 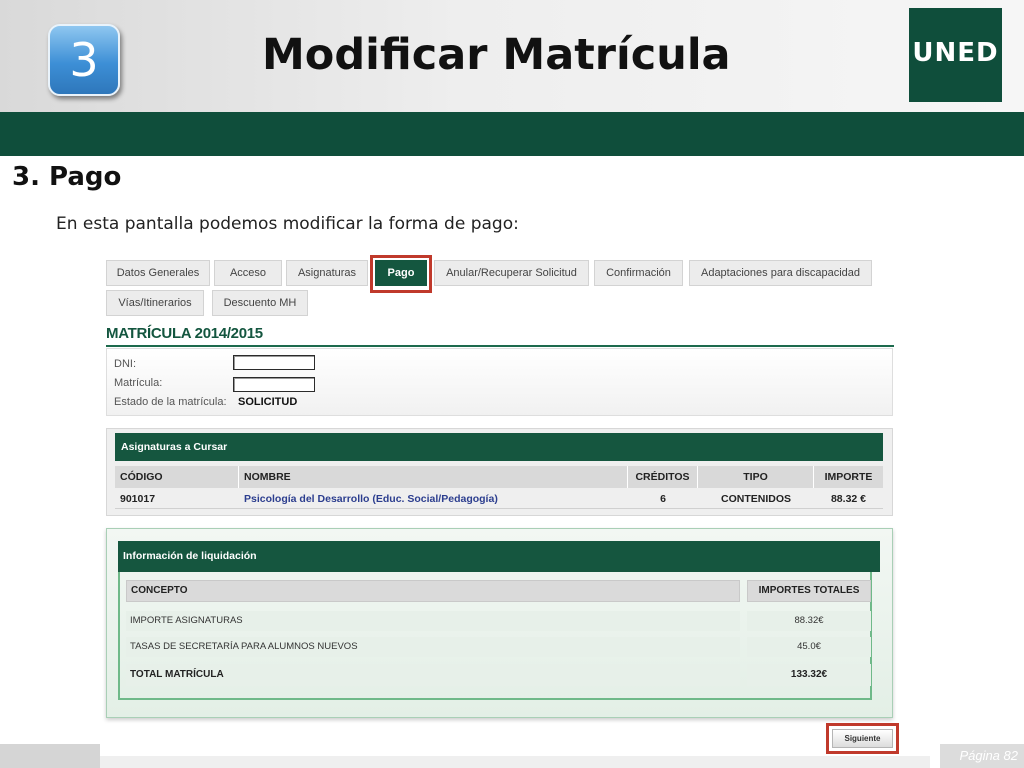 I want to click on tab-acceso: Acceso, so click(x=248, y=273).